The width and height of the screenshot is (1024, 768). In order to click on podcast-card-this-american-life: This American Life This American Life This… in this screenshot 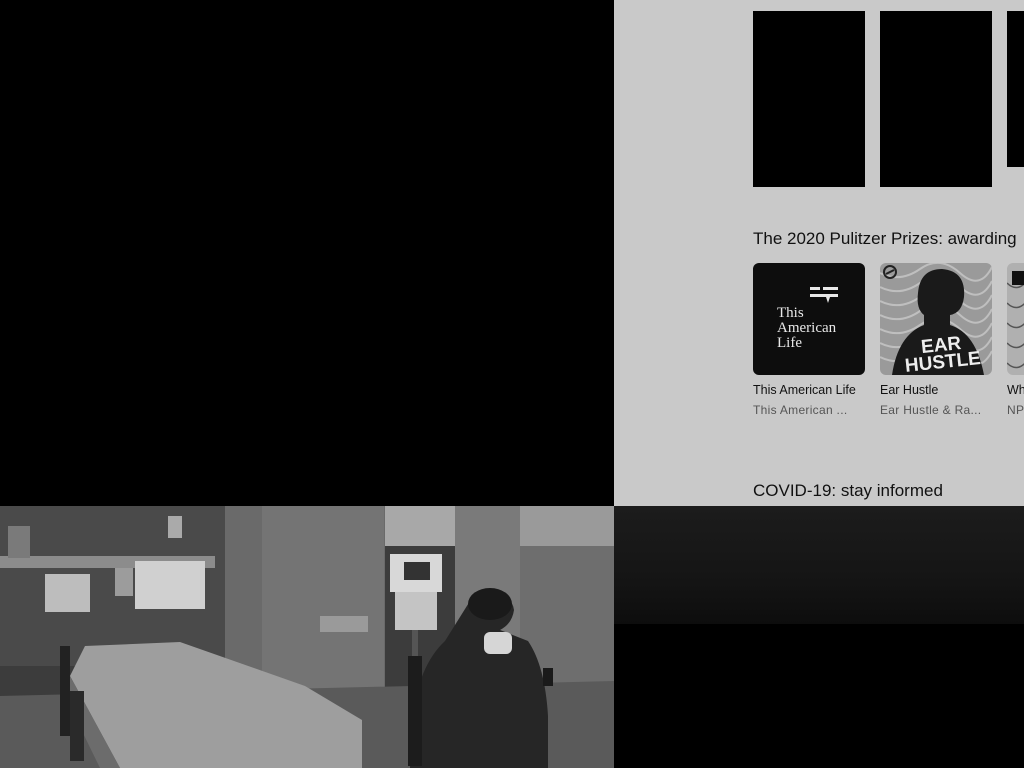, I will do `click(809, 340)`.